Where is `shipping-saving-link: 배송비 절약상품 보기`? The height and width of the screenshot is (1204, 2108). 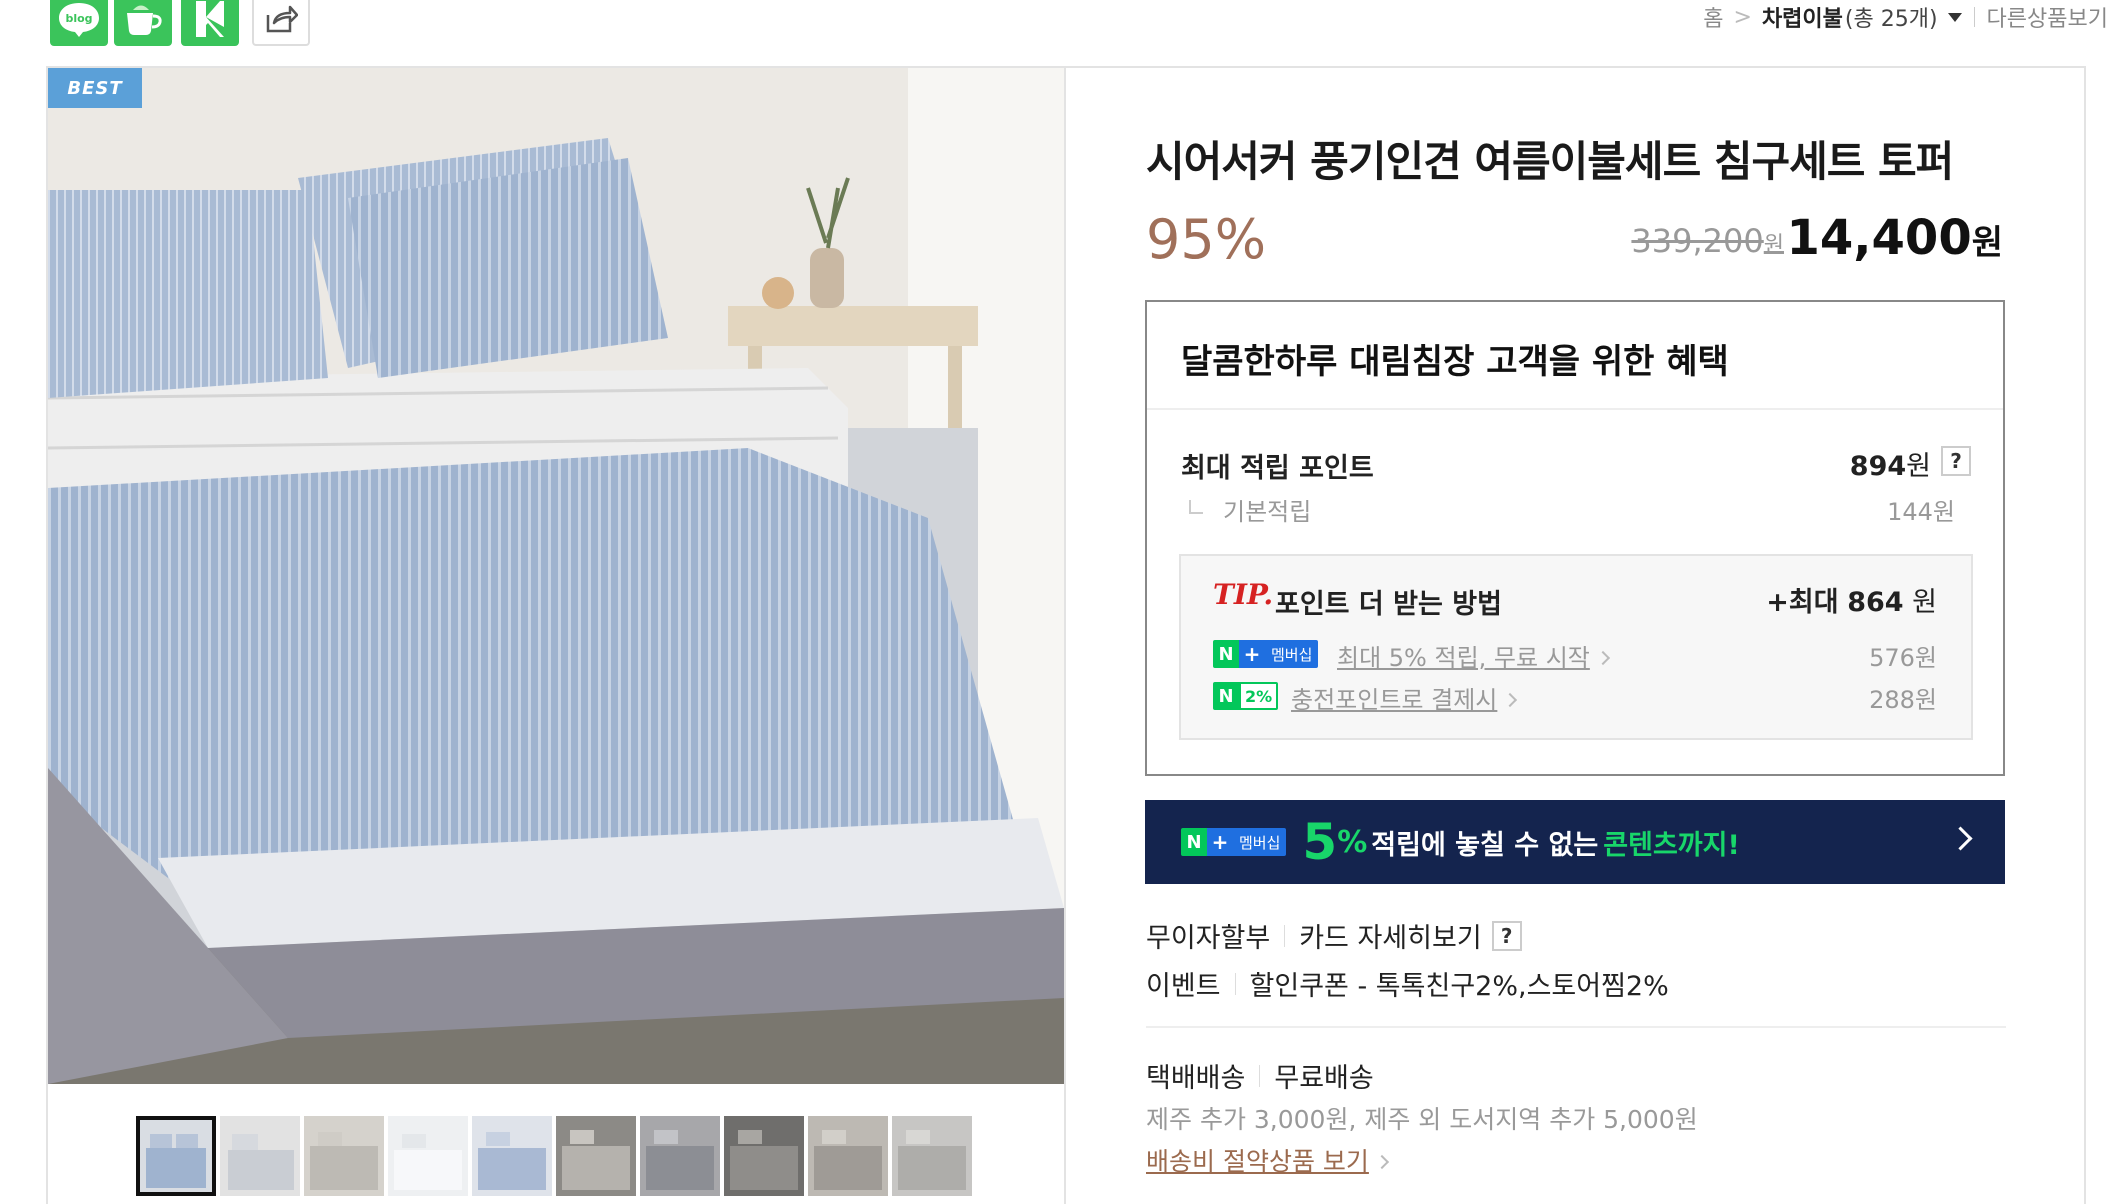
shipping-saving-link: 배송비 절약상품 보기 is located at coordinates (1267, 1160).